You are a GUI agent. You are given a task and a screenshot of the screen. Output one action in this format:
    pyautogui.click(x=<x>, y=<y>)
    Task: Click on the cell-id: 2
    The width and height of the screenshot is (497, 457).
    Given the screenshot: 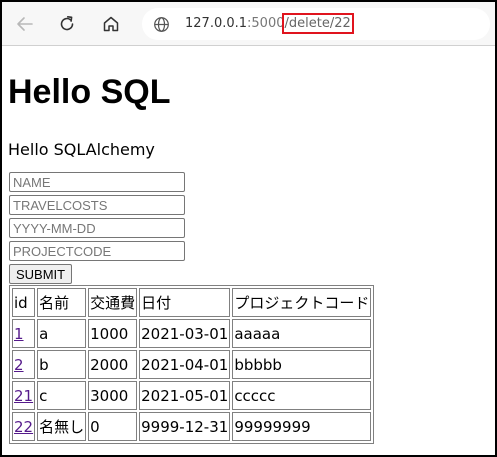 What is the action you would take?
    pyautogui.click(x=24, y=364)
    